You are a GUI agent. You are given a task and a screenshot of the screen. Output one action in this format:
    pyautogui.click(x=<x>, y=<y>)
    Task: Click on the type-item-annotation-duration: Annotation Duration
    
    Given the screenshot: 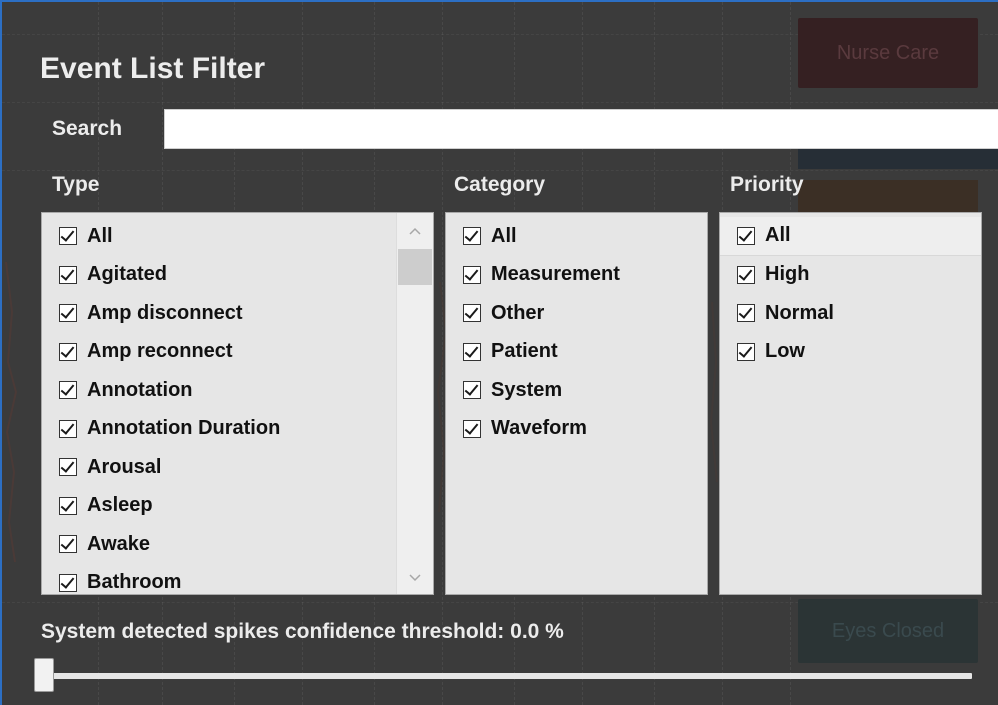 What is the action you would take?
    pyautogui.click(x=219, y=429)
    